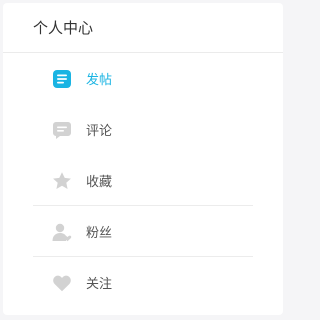 This screenshot has height=320, width=320. Describe the element at coordinates (99, 131) in the screenshot. I see `menu-item-label: 评论` at that location.